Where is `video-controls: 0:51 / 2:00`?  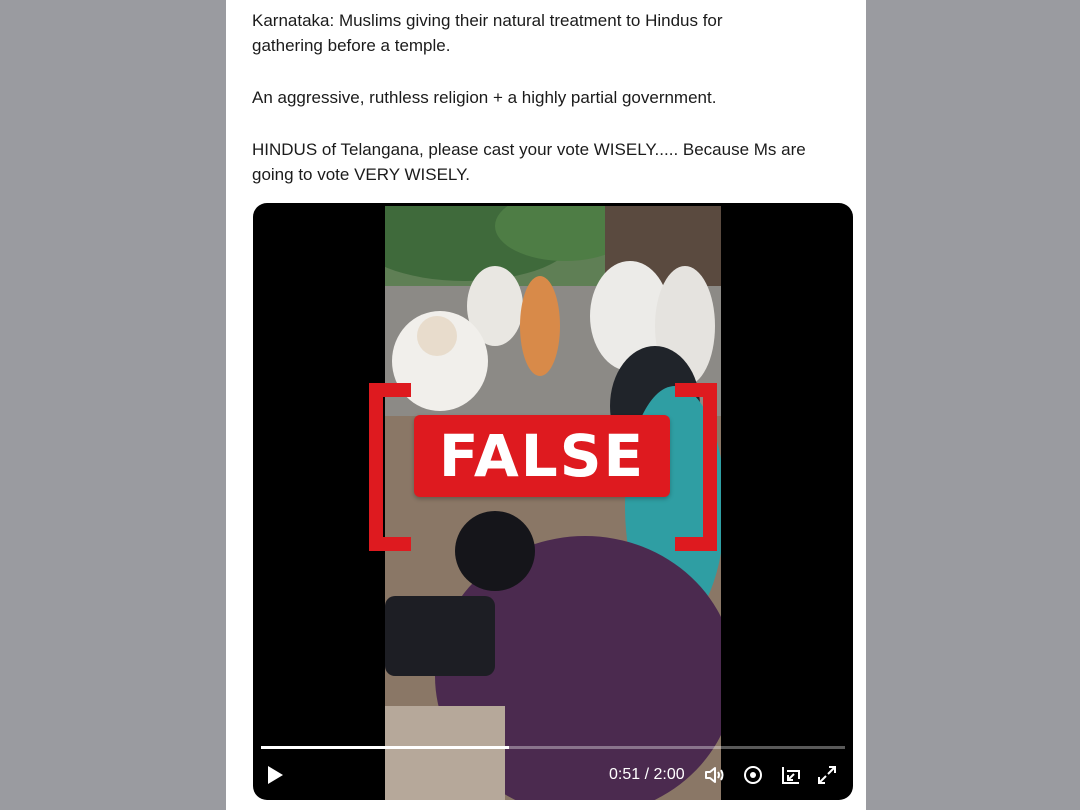 video-controls: 0:51 / 2:00 is located at coordinates (553, 775).